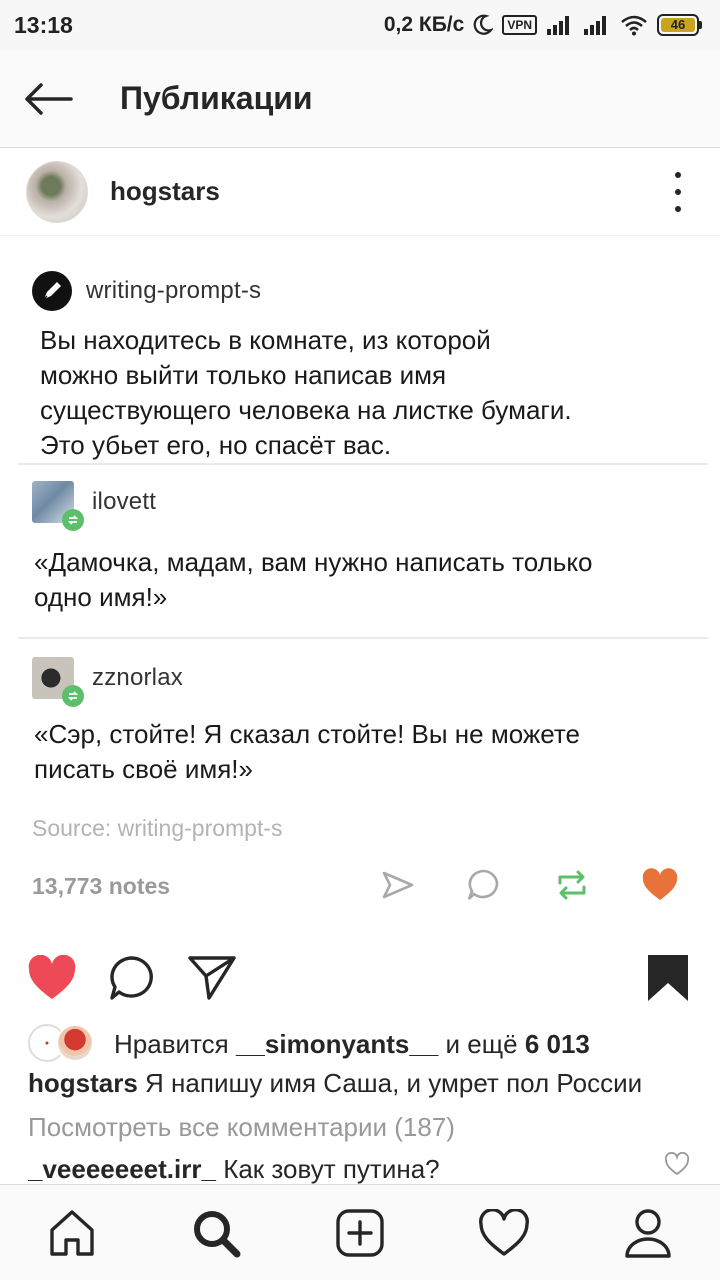  What do you see at coordinates (360, 99) in the screenshot?
I see `app-header: Публикации` at bounding box center [360, 99].